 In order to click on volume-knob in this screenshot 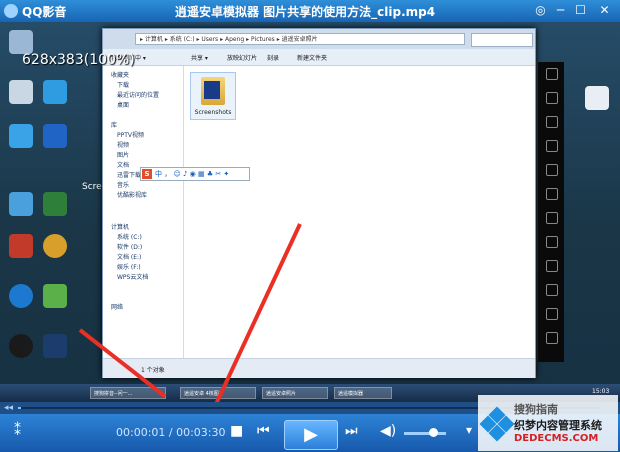, I will do `click(433, 432)`.